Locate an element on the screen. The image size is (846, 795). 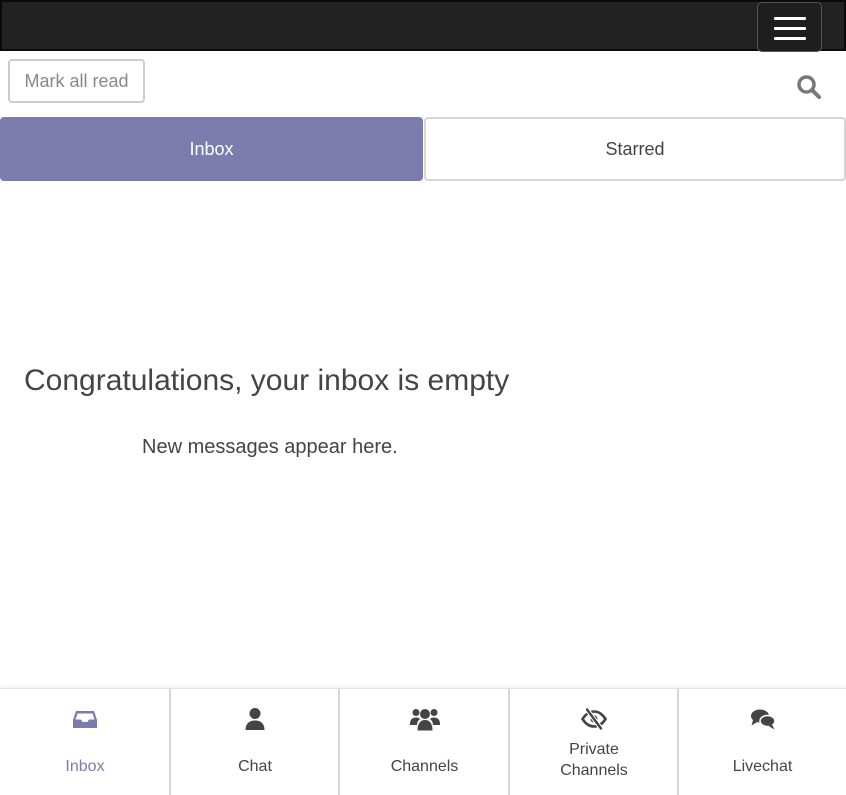
nav-item-channels: Channels is located at coordinates (423, 742).